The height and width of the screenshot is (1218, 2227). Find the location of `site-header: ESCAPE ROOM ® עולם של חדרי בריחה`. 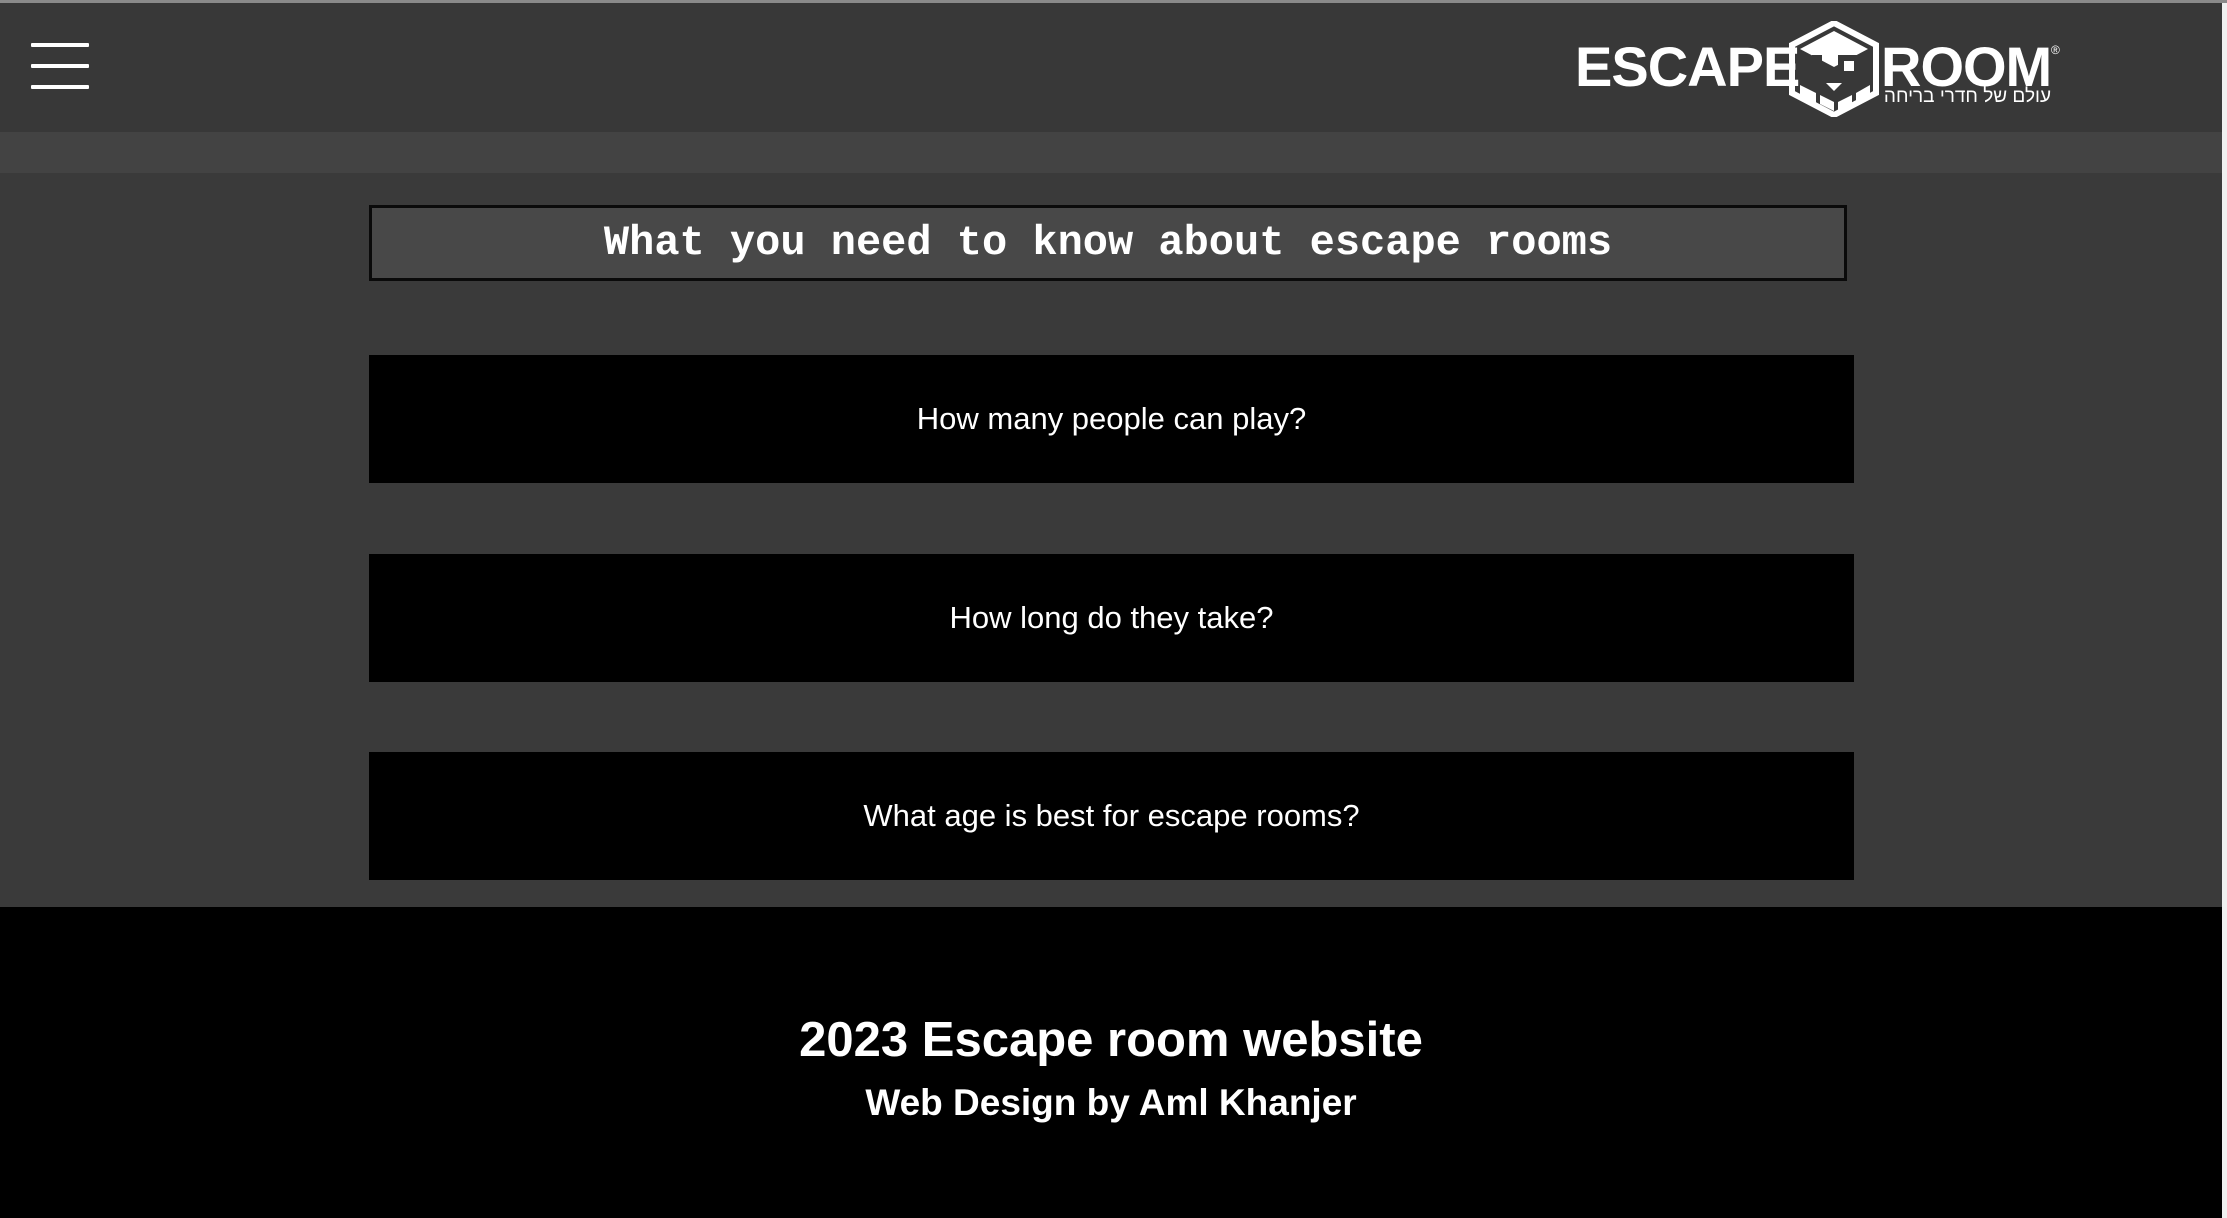

site-header: ESCAPE ROOM ® עולם של חדרי בריחה is located at coordinates (1111, 67).